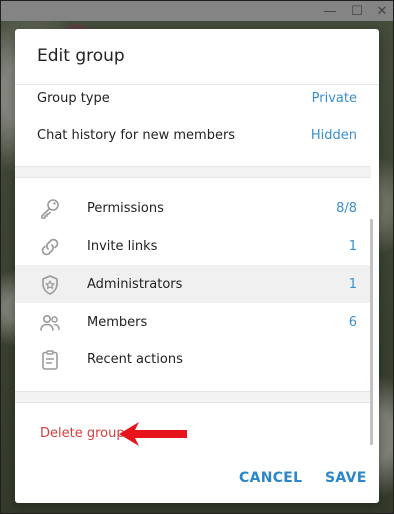  I want to click on members-count: 6, so click(352, 322).